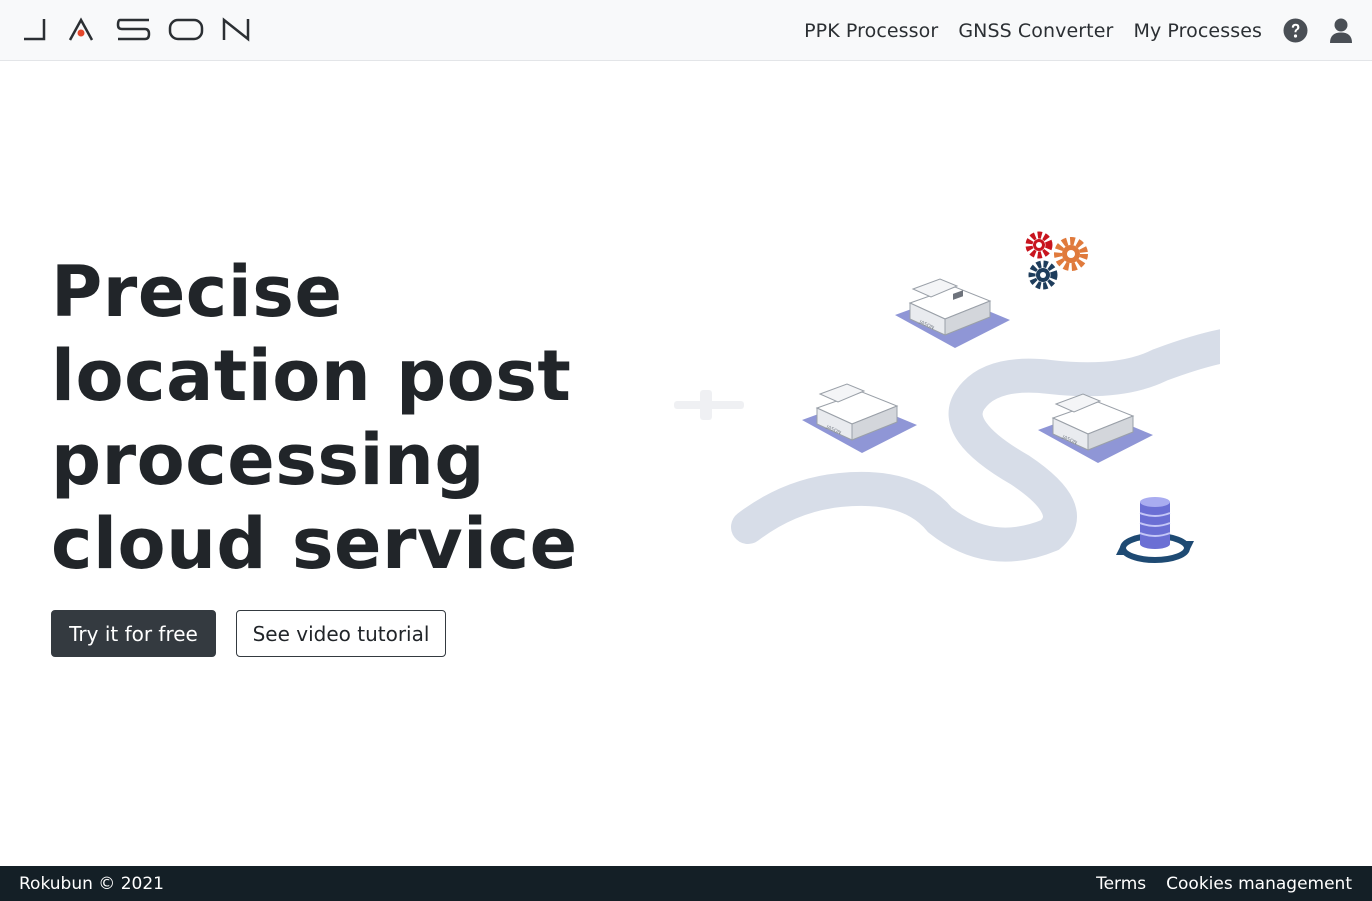 The image size is (1372, 901). What do you see at coordinates (859, 418) in the screenshot?
I see `building-2: JASON` at bounding box center [859, 418].